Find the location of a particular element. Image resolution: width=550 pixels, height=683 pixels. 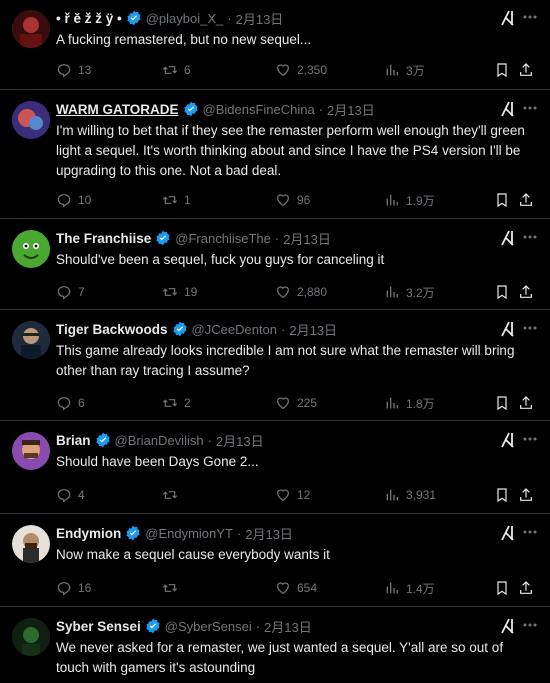

reply-button: 10 is located at coordinates (73, 200).